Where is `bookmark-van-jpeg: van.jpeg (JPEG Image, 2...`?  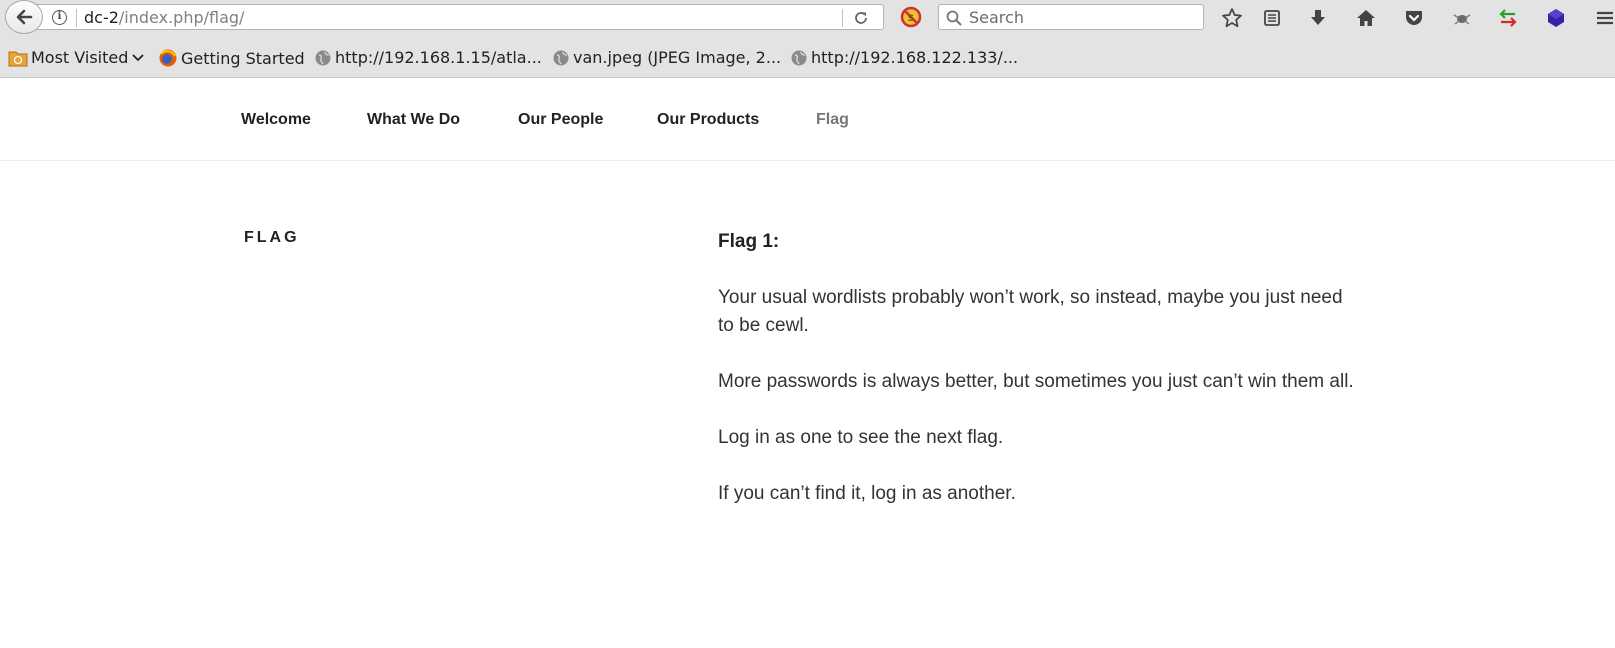
bookmark-van-jpeg: van.jpeg (JPEG Image, 2... is located at coordinates (666, 57).